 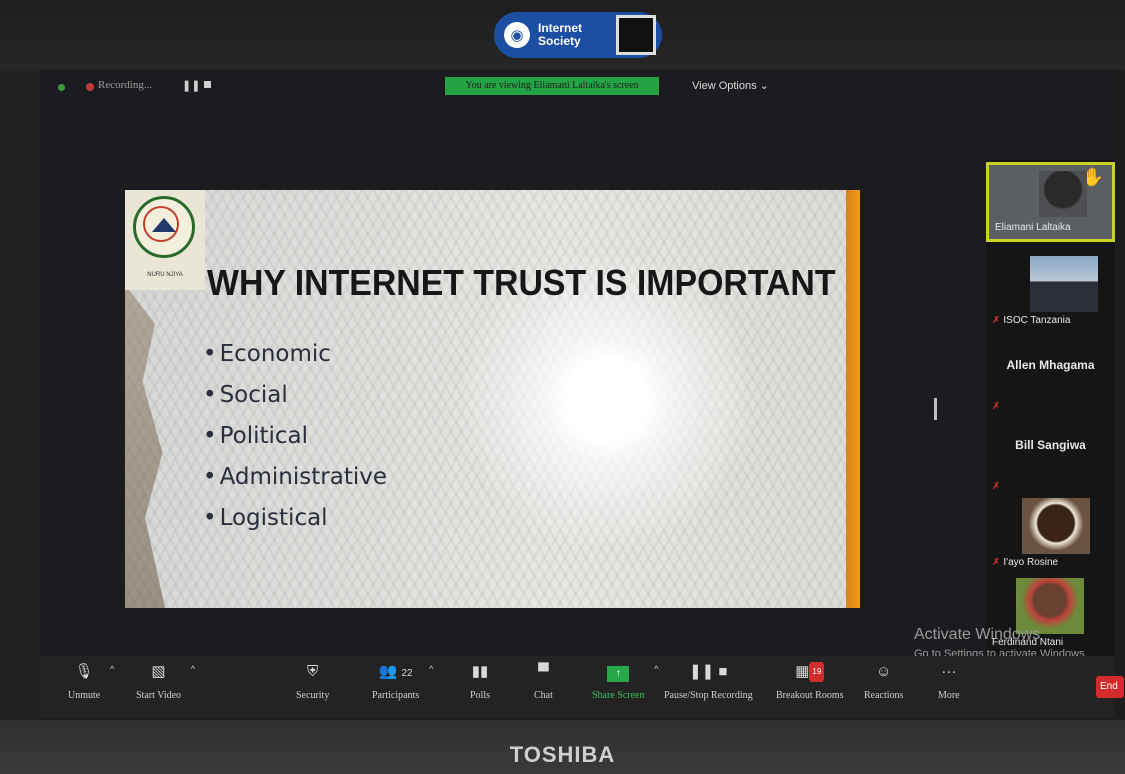 I want to click on polls-icon: ▮▮, so click(x=480, y=671).